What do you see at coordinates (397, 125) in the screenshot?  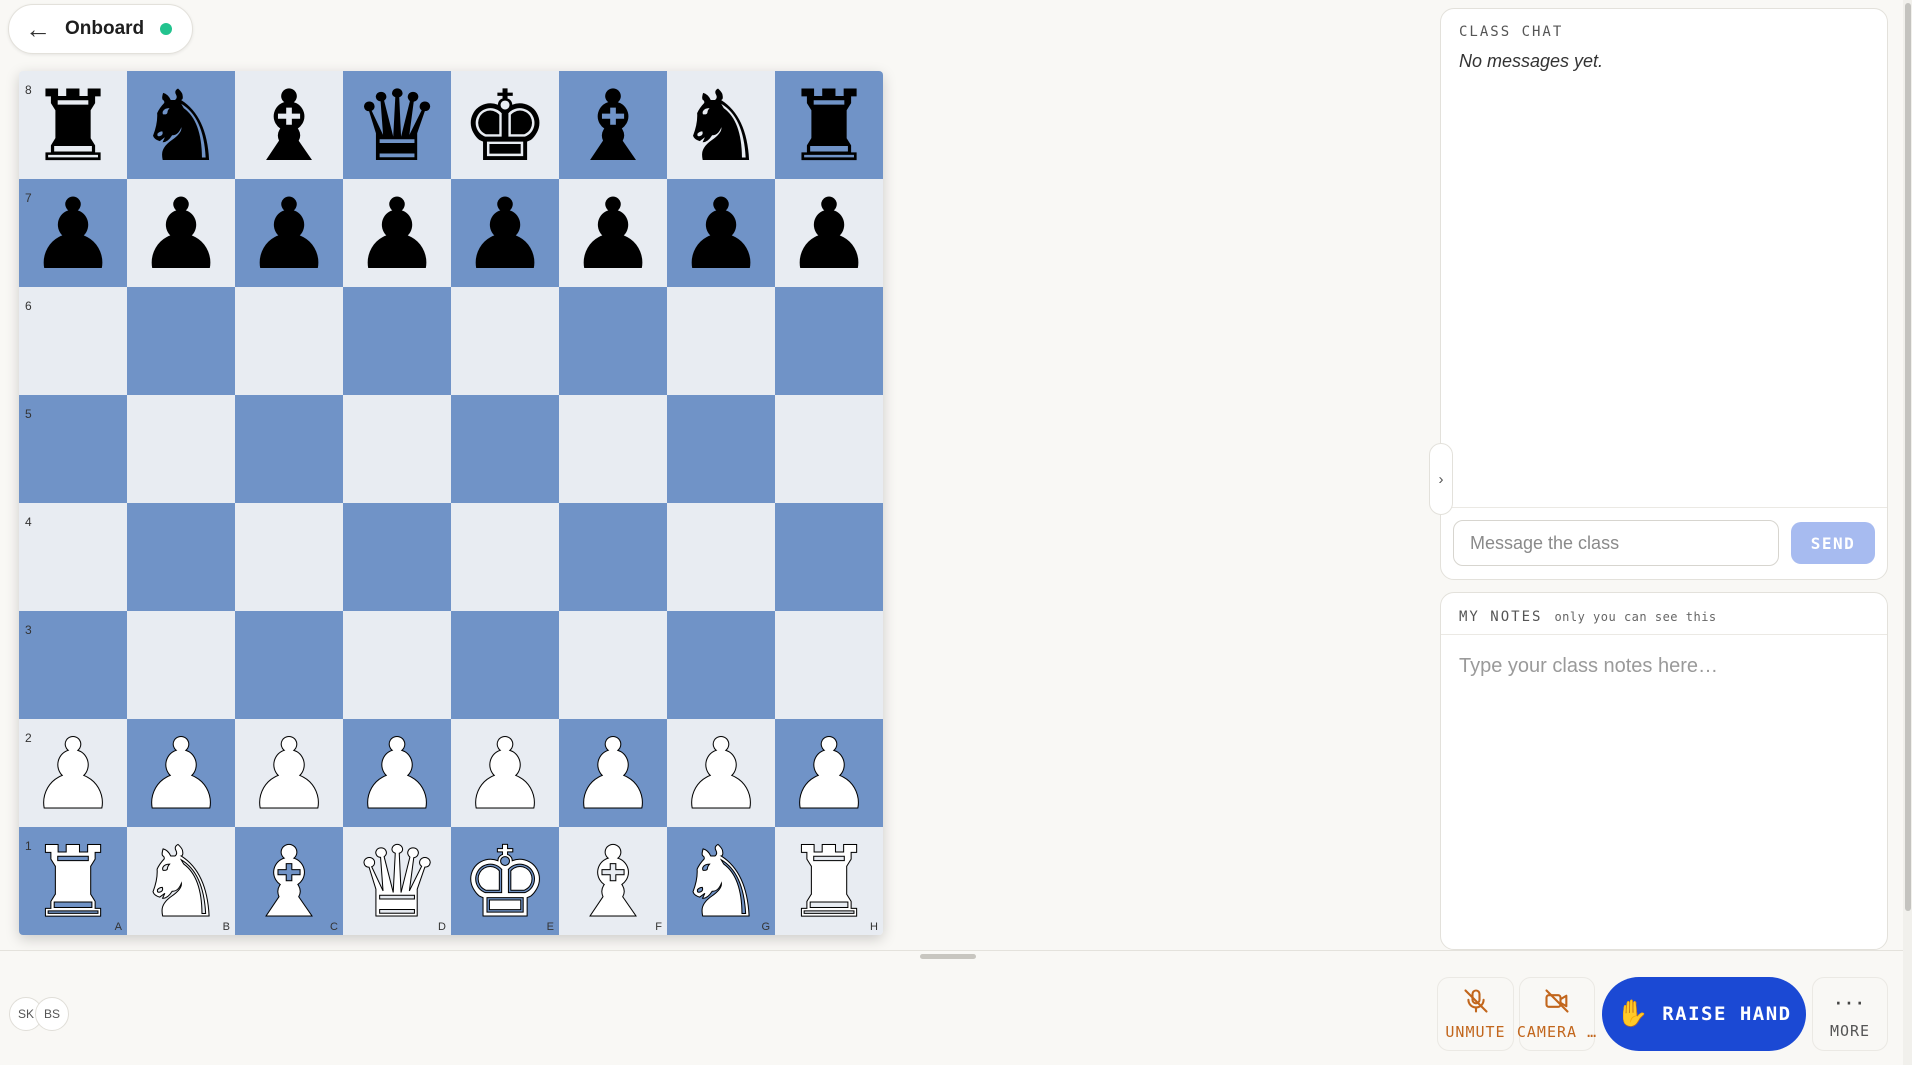 I see `square-d8: ♛` at bounding box center [397, 125].